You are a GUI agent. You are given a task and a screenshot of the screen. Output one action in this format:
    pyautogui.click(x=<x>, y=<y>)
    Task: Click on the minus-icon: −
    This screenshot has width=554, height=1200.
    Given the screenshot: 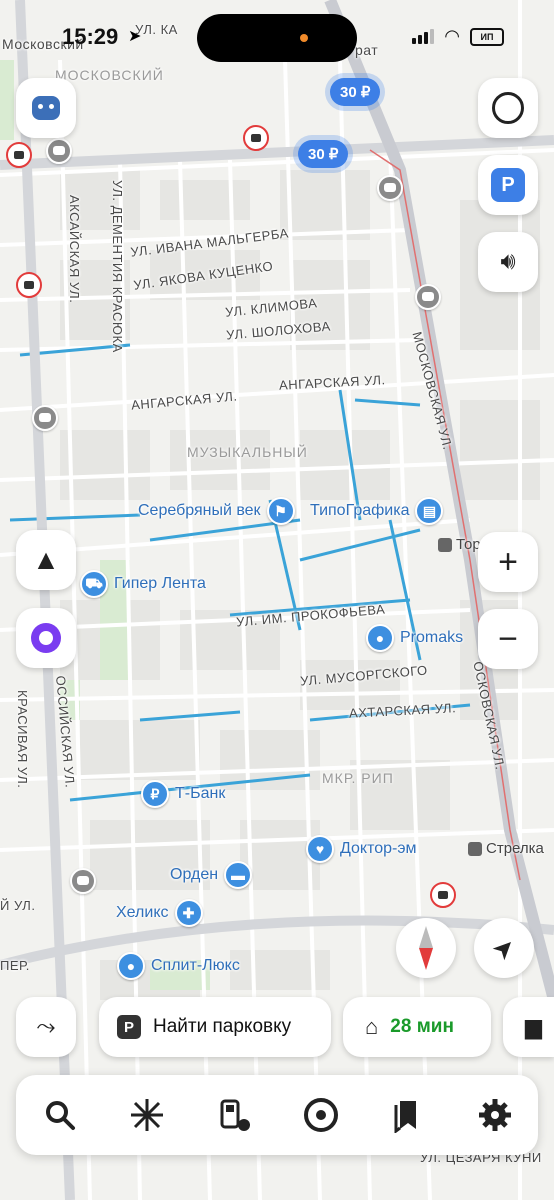 What is the action you would take?
    pyautogui.click(x=508, y=639)
    